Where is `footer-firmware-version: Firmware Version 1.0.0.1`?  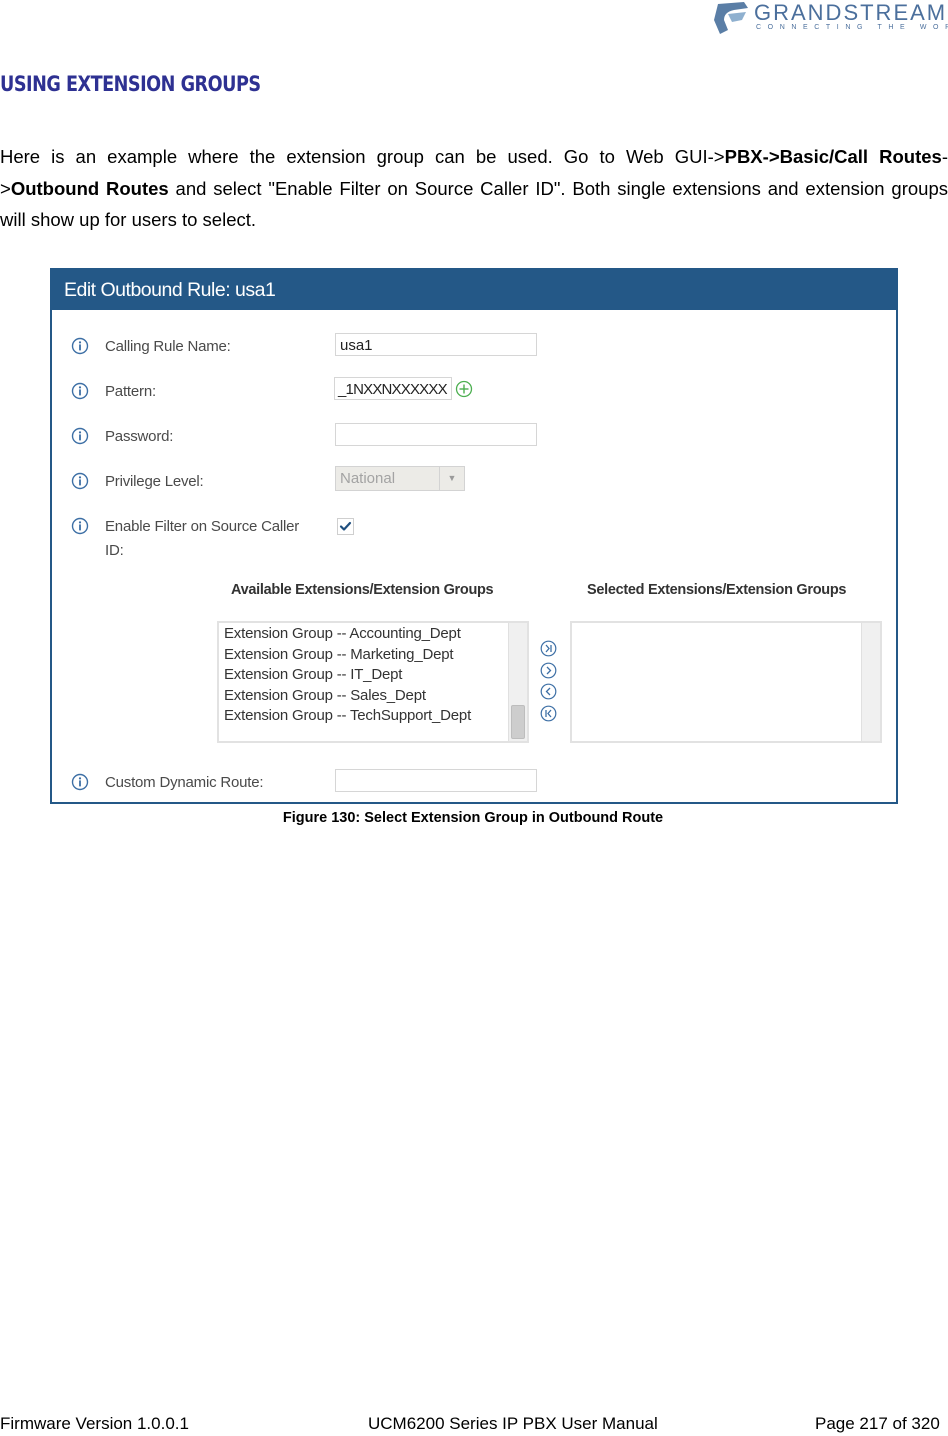 footer-firmware-version: Firmware Version 1.0.0.1 is located at coordinates (94, 1423).